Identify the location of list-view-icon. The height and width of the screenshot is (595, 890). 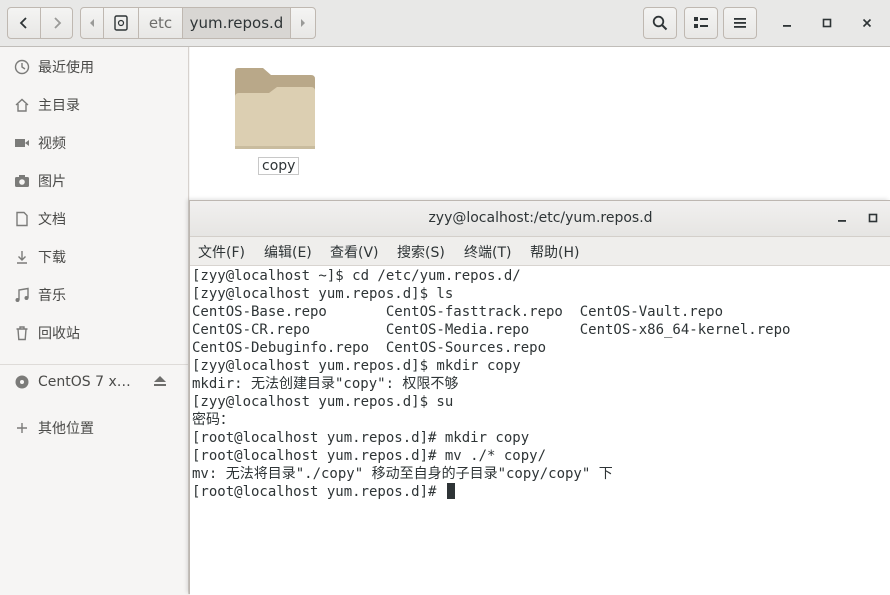
(701, 22).